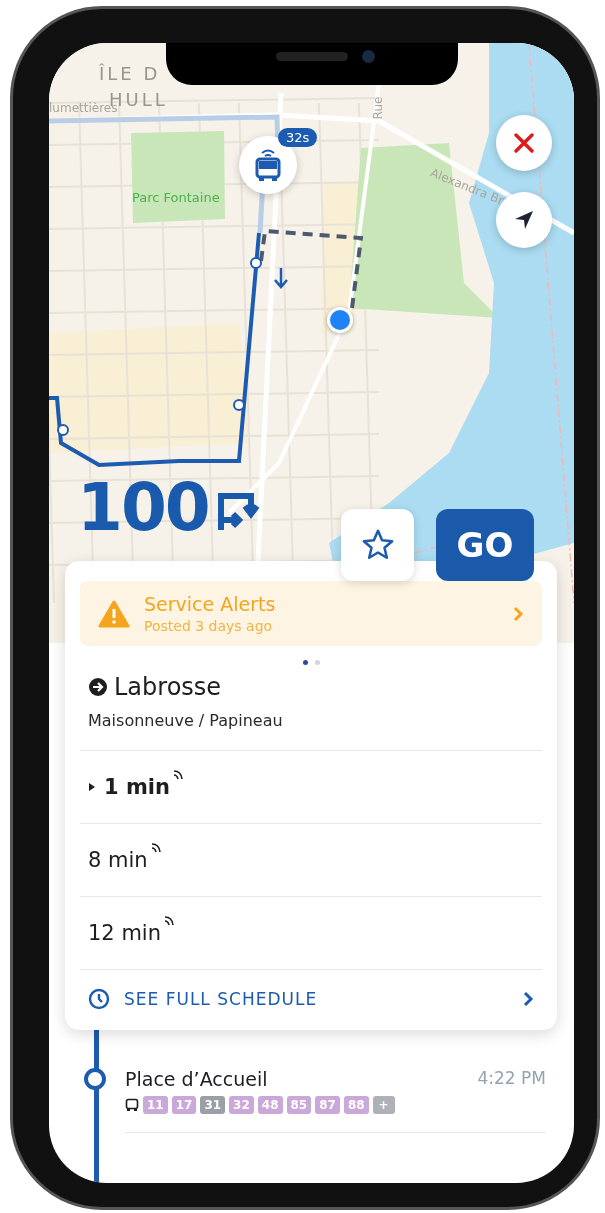  I want to click on departure-row: 12 min, so click(311, 933).